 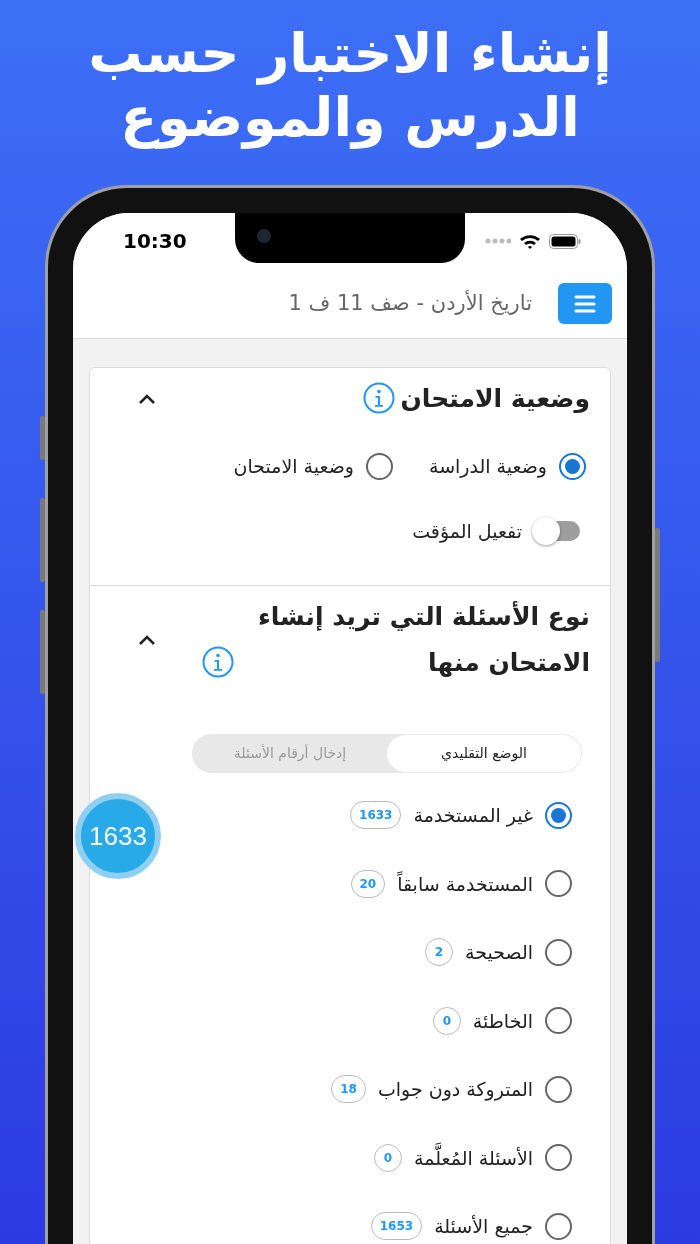 I want to click on camera-icon, so click(x=264, y=236).